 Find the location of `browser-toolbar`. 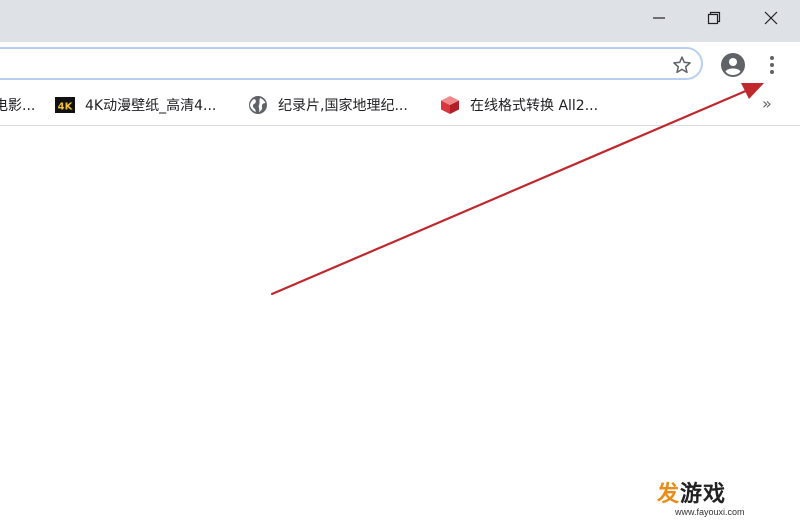

browser-toolbar is located at coordinates (400, 64).